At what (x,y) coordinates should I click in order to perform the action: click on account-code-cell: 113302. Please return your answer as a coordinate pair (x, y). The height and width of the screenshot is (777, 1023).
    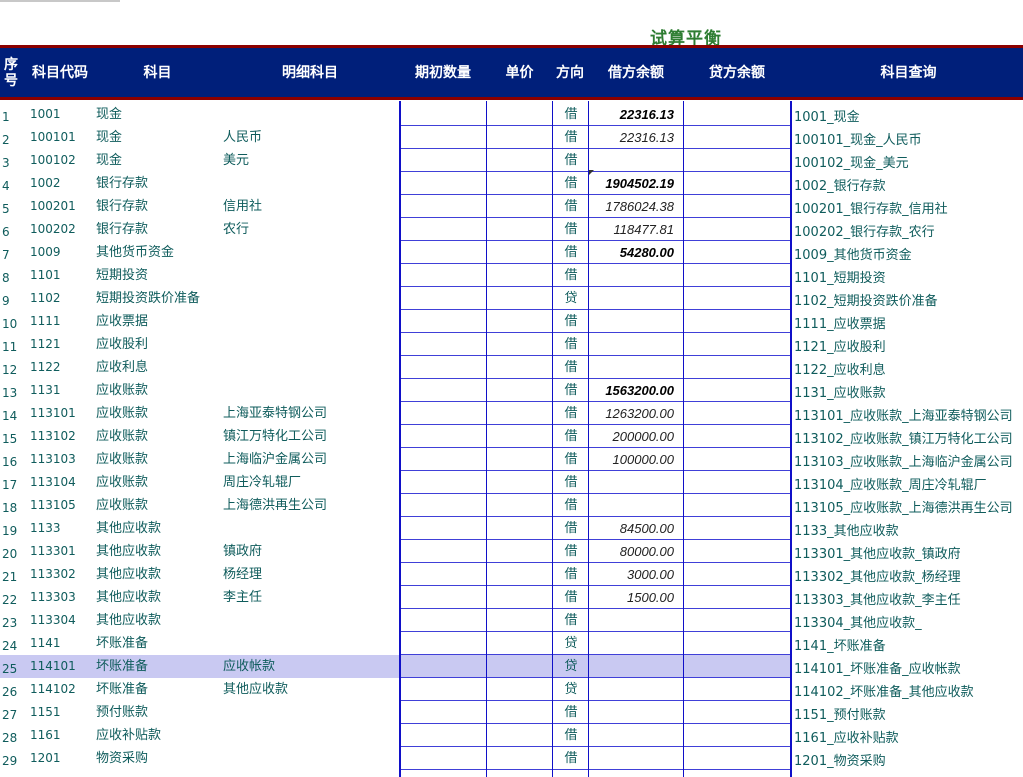
    Looking at the image, I should click on (62, 574).